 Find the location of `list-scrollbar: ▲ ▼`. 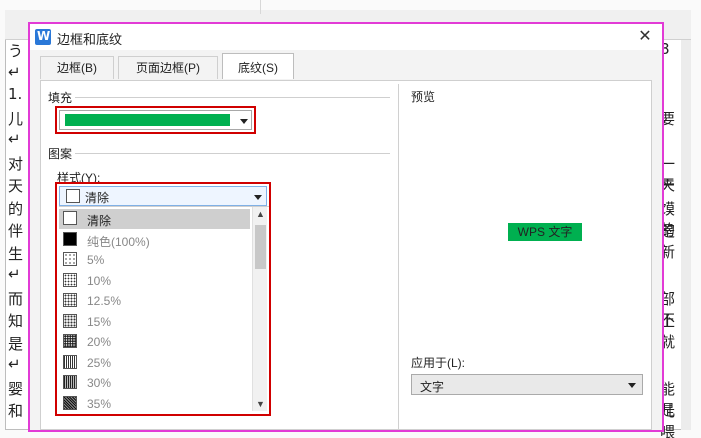

list-scrollbar: ▲ ▼ is located at coordinates (259, 309).